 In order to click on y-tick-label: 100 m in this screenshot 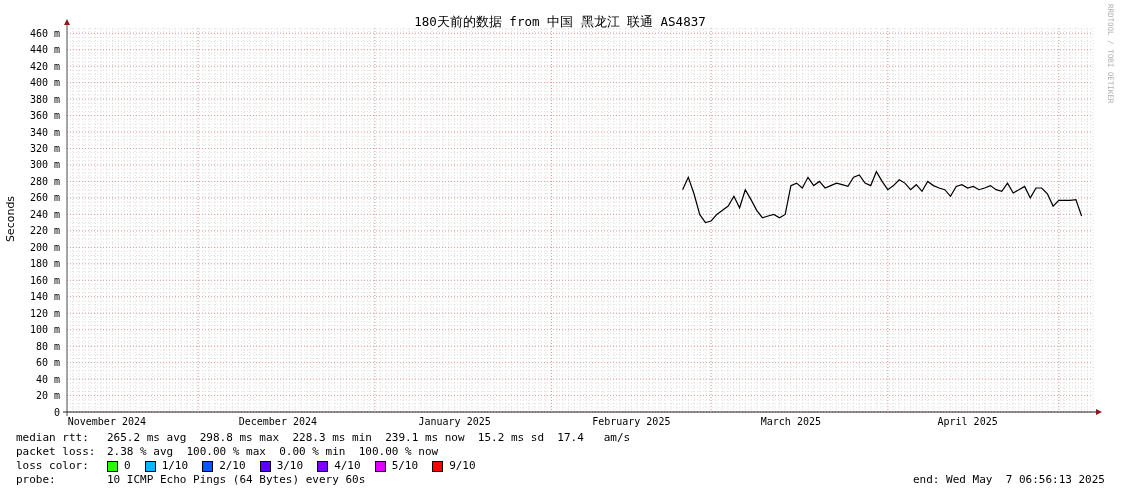, I will do `click(44, 330)`.